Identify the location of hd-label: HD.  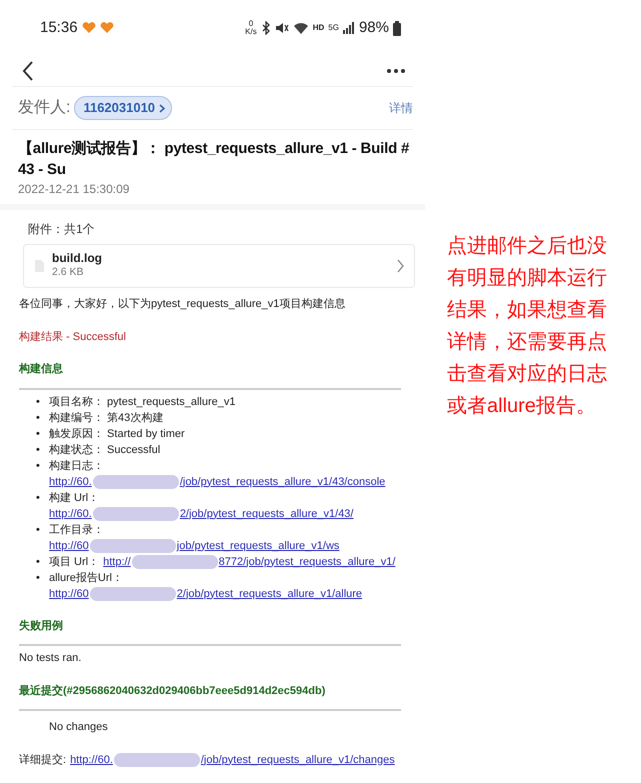
(318, 28).